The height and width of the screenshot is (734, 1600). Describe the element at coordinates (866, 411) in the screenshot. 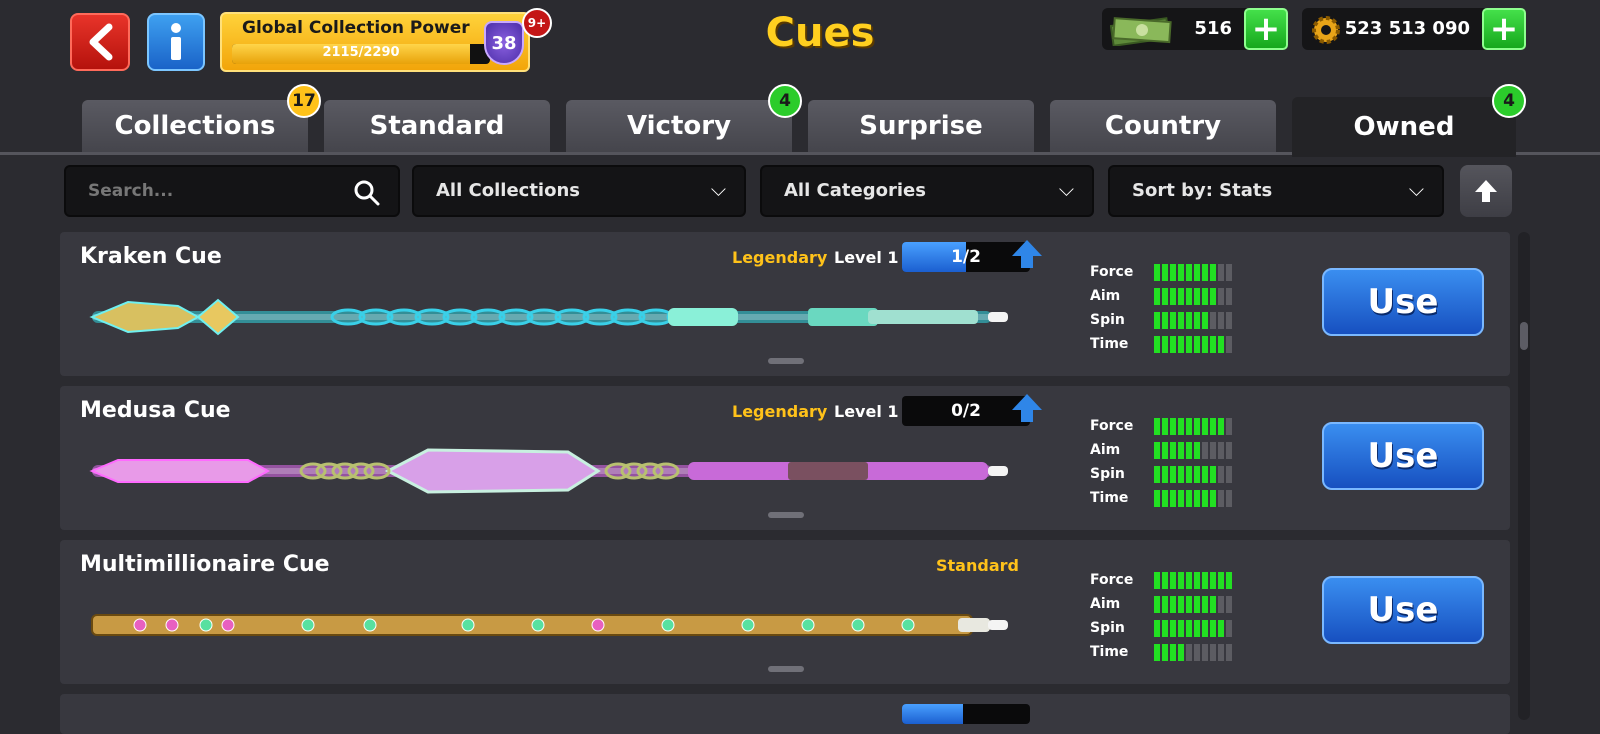

I see `cue-level: Level 1` at that location.